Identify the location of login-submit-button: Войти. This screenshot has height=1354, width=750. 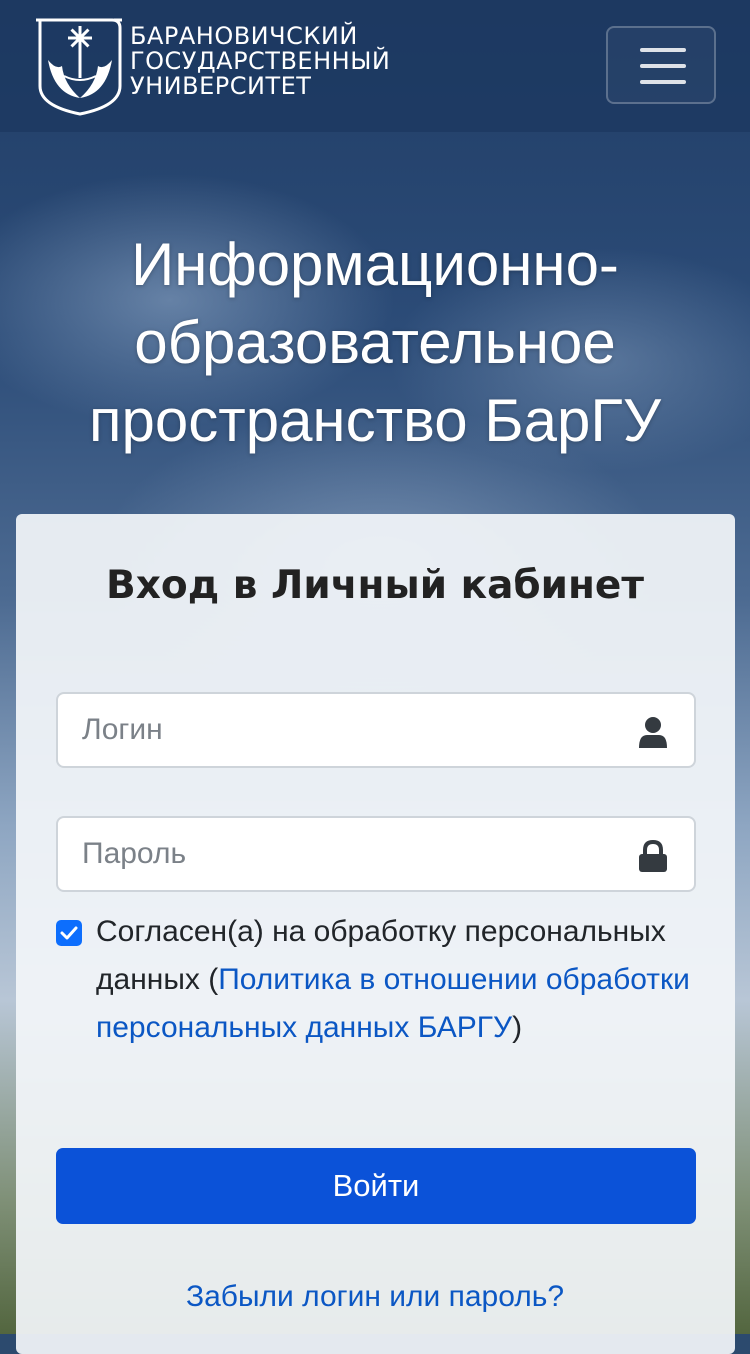
(376, 1186).